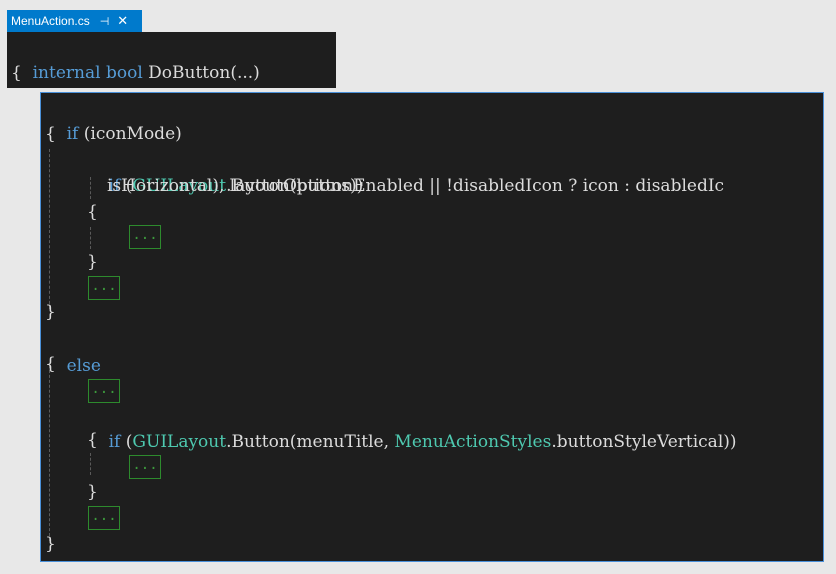 This screenshot has width=836, height=574. I want to click on keyword-bool: bool, so click(124, 73).